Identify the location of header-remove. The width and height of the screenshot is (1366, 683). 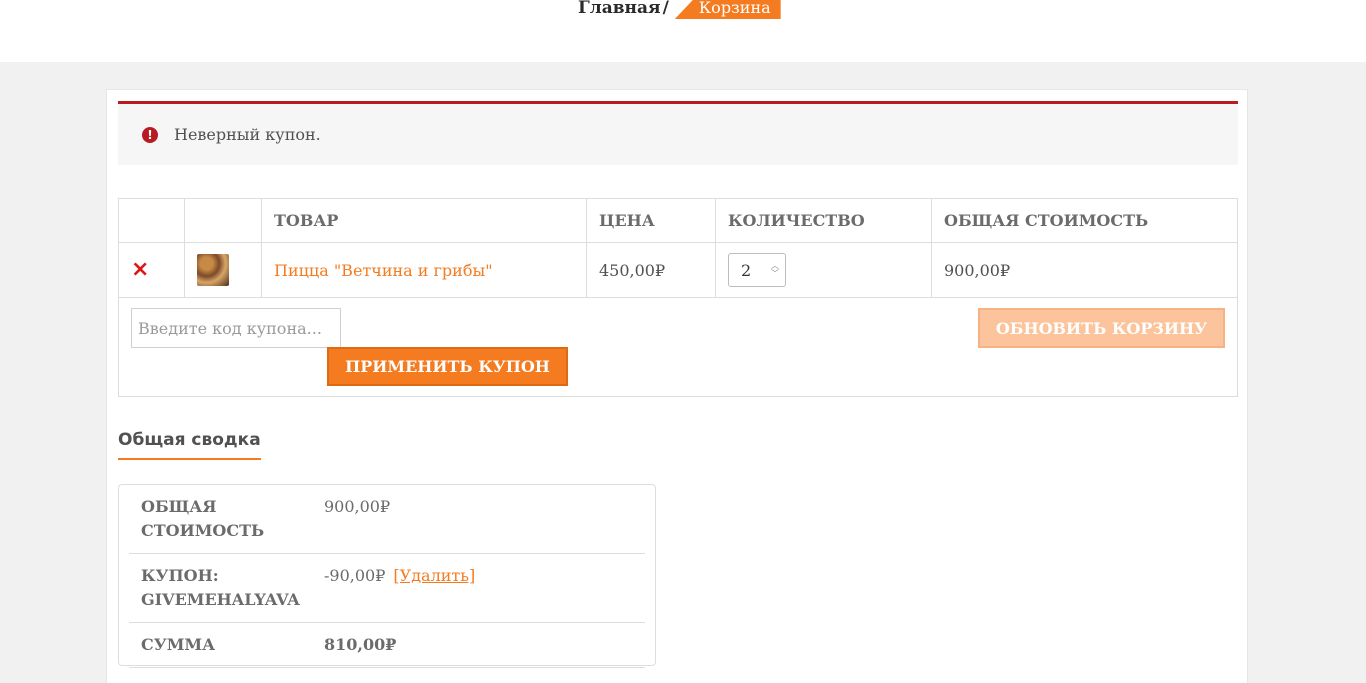
(151, 220).